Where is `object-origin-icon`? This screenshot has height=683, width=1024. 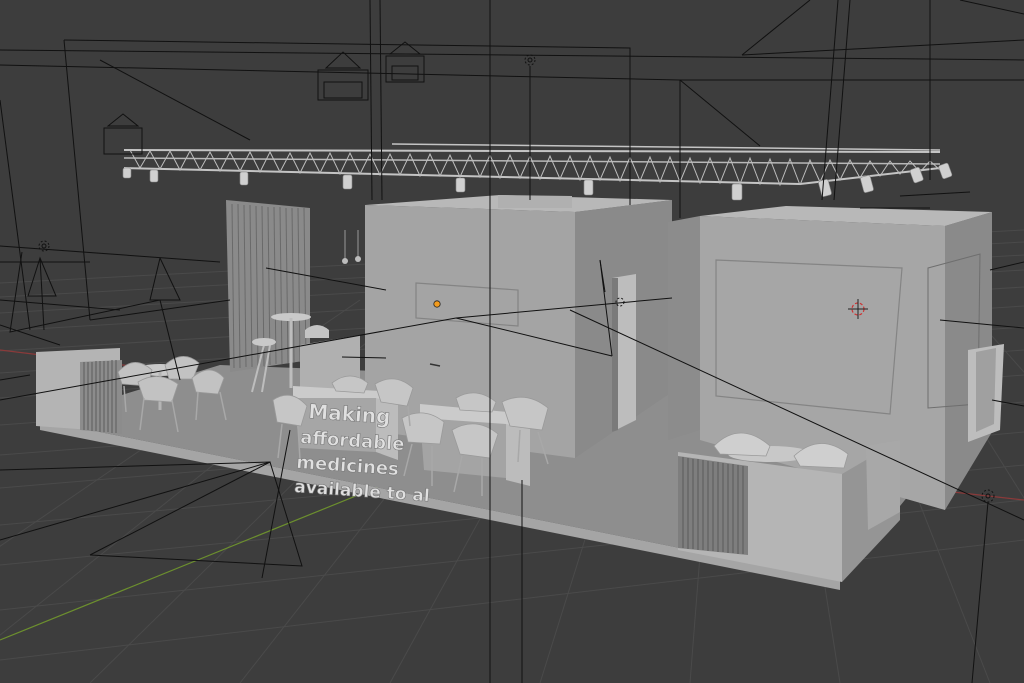 object-origin-icon is located at coordinates (437, 304).